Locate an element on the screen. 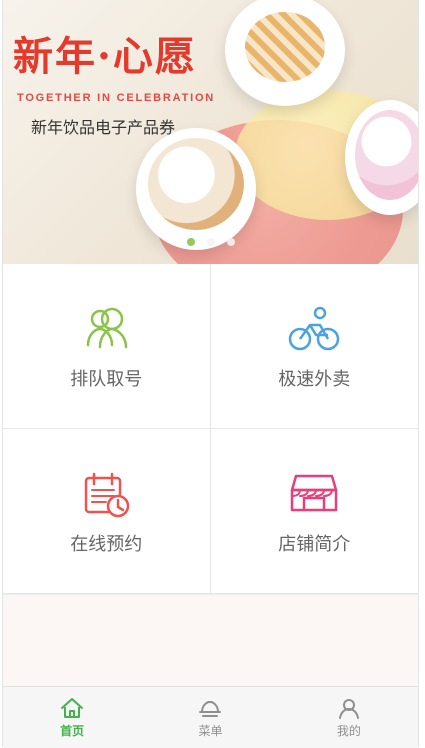 This screenshot has height=748, width=425. grid-item-label: 店铺简介 is located at coordinates (314, 544).